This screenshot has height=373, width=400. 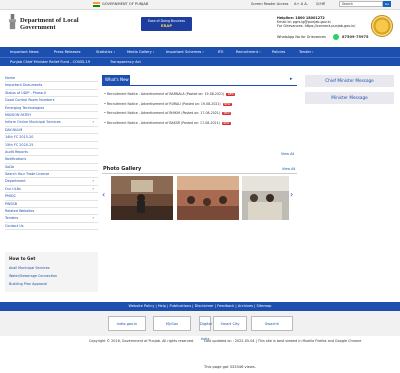 What do you see at coordinates (51, 160) in the screenshot?
I see `sidebar-item: Notifications` at bounding box center [51, 160].